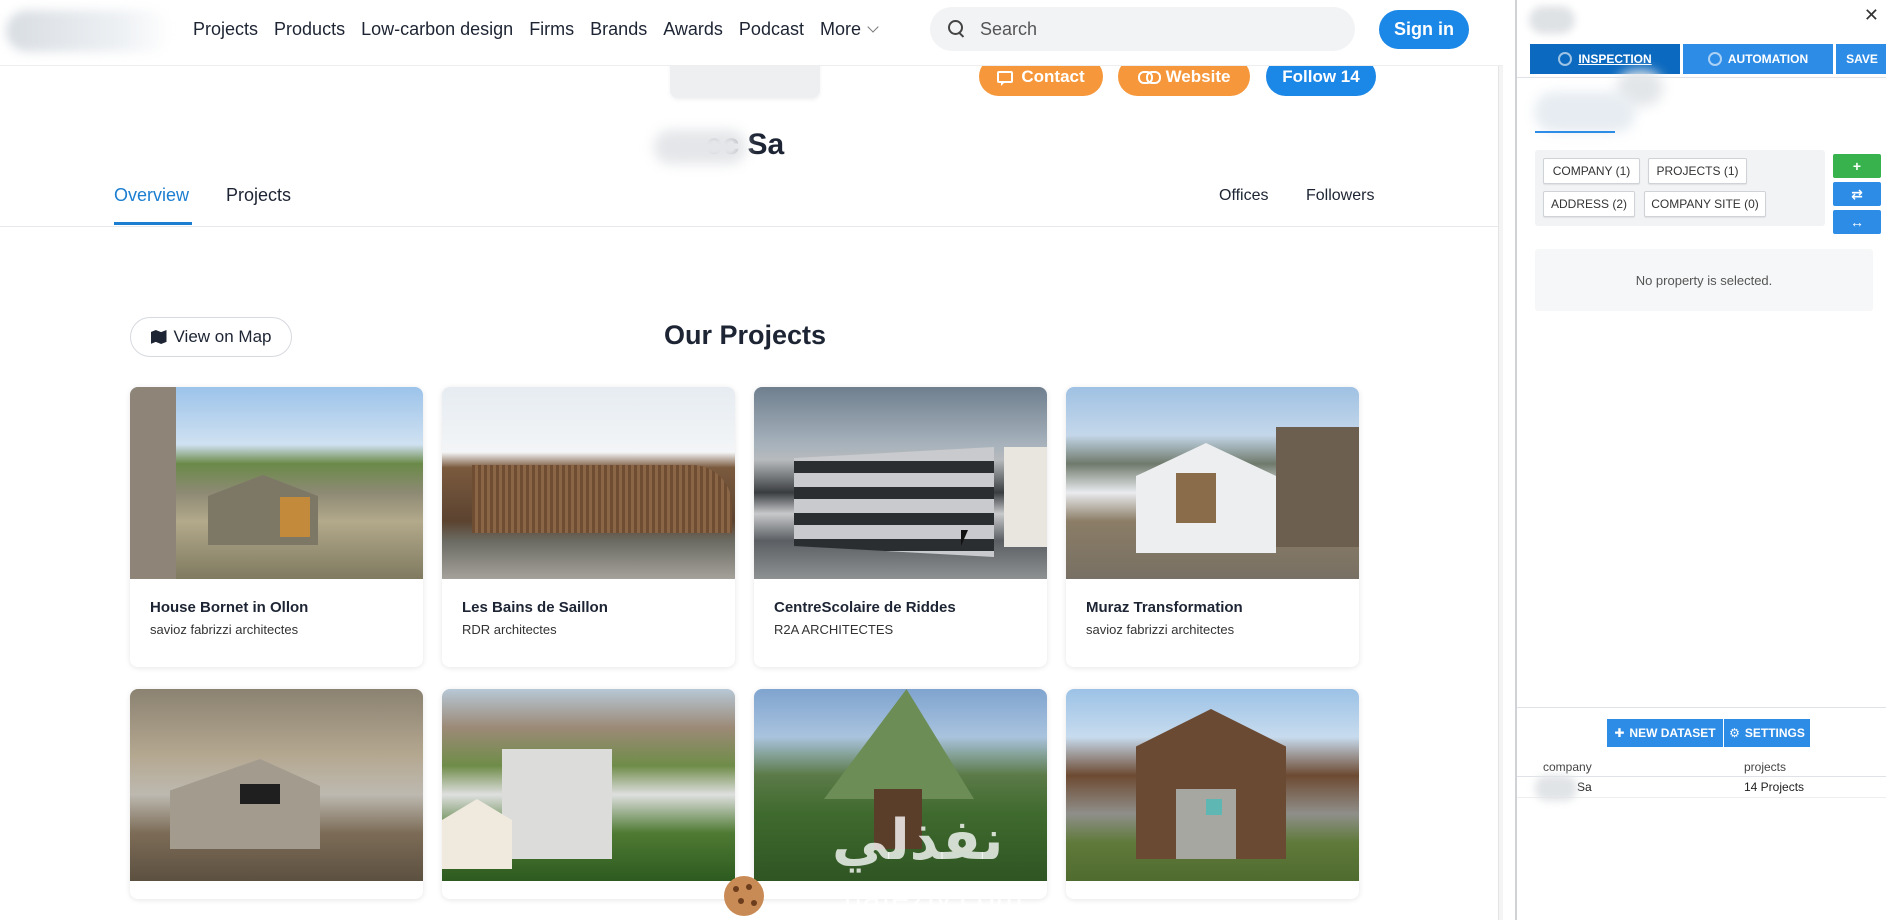  Describe the element at coordinates (934, 898) in the screenshot. I see `watermark-latin: nafezly.com` at that location.